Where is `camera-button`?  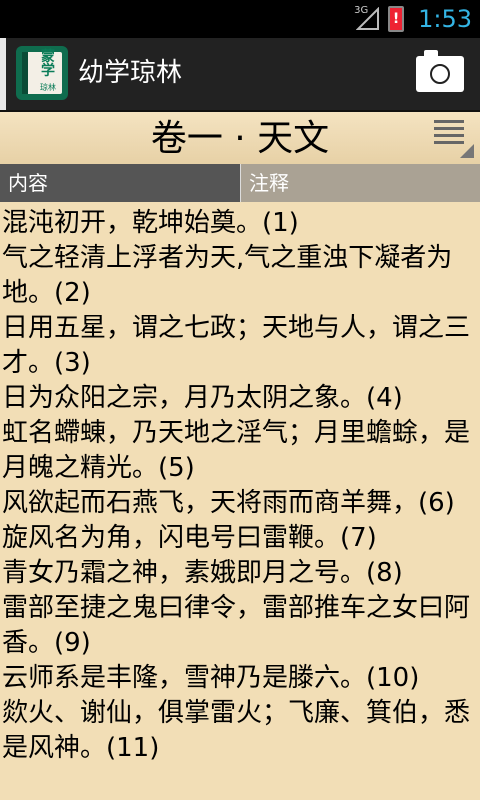
camera-button is located at coordinates (440, 71).